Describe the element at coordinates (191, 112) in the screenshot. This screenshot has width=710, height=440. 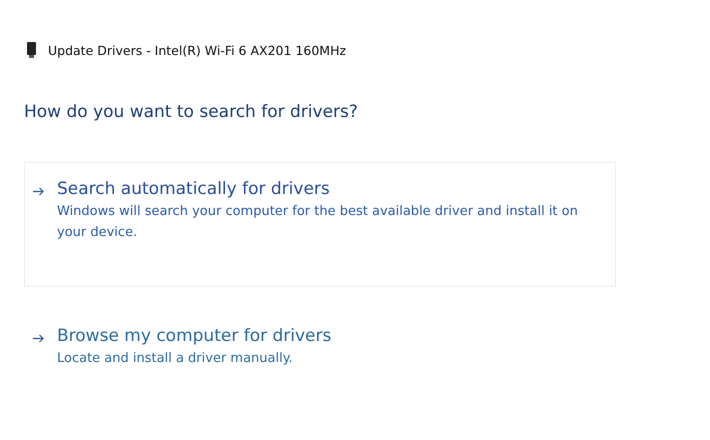
I see `page-heading: How do you want to search for drivers?` at that location.